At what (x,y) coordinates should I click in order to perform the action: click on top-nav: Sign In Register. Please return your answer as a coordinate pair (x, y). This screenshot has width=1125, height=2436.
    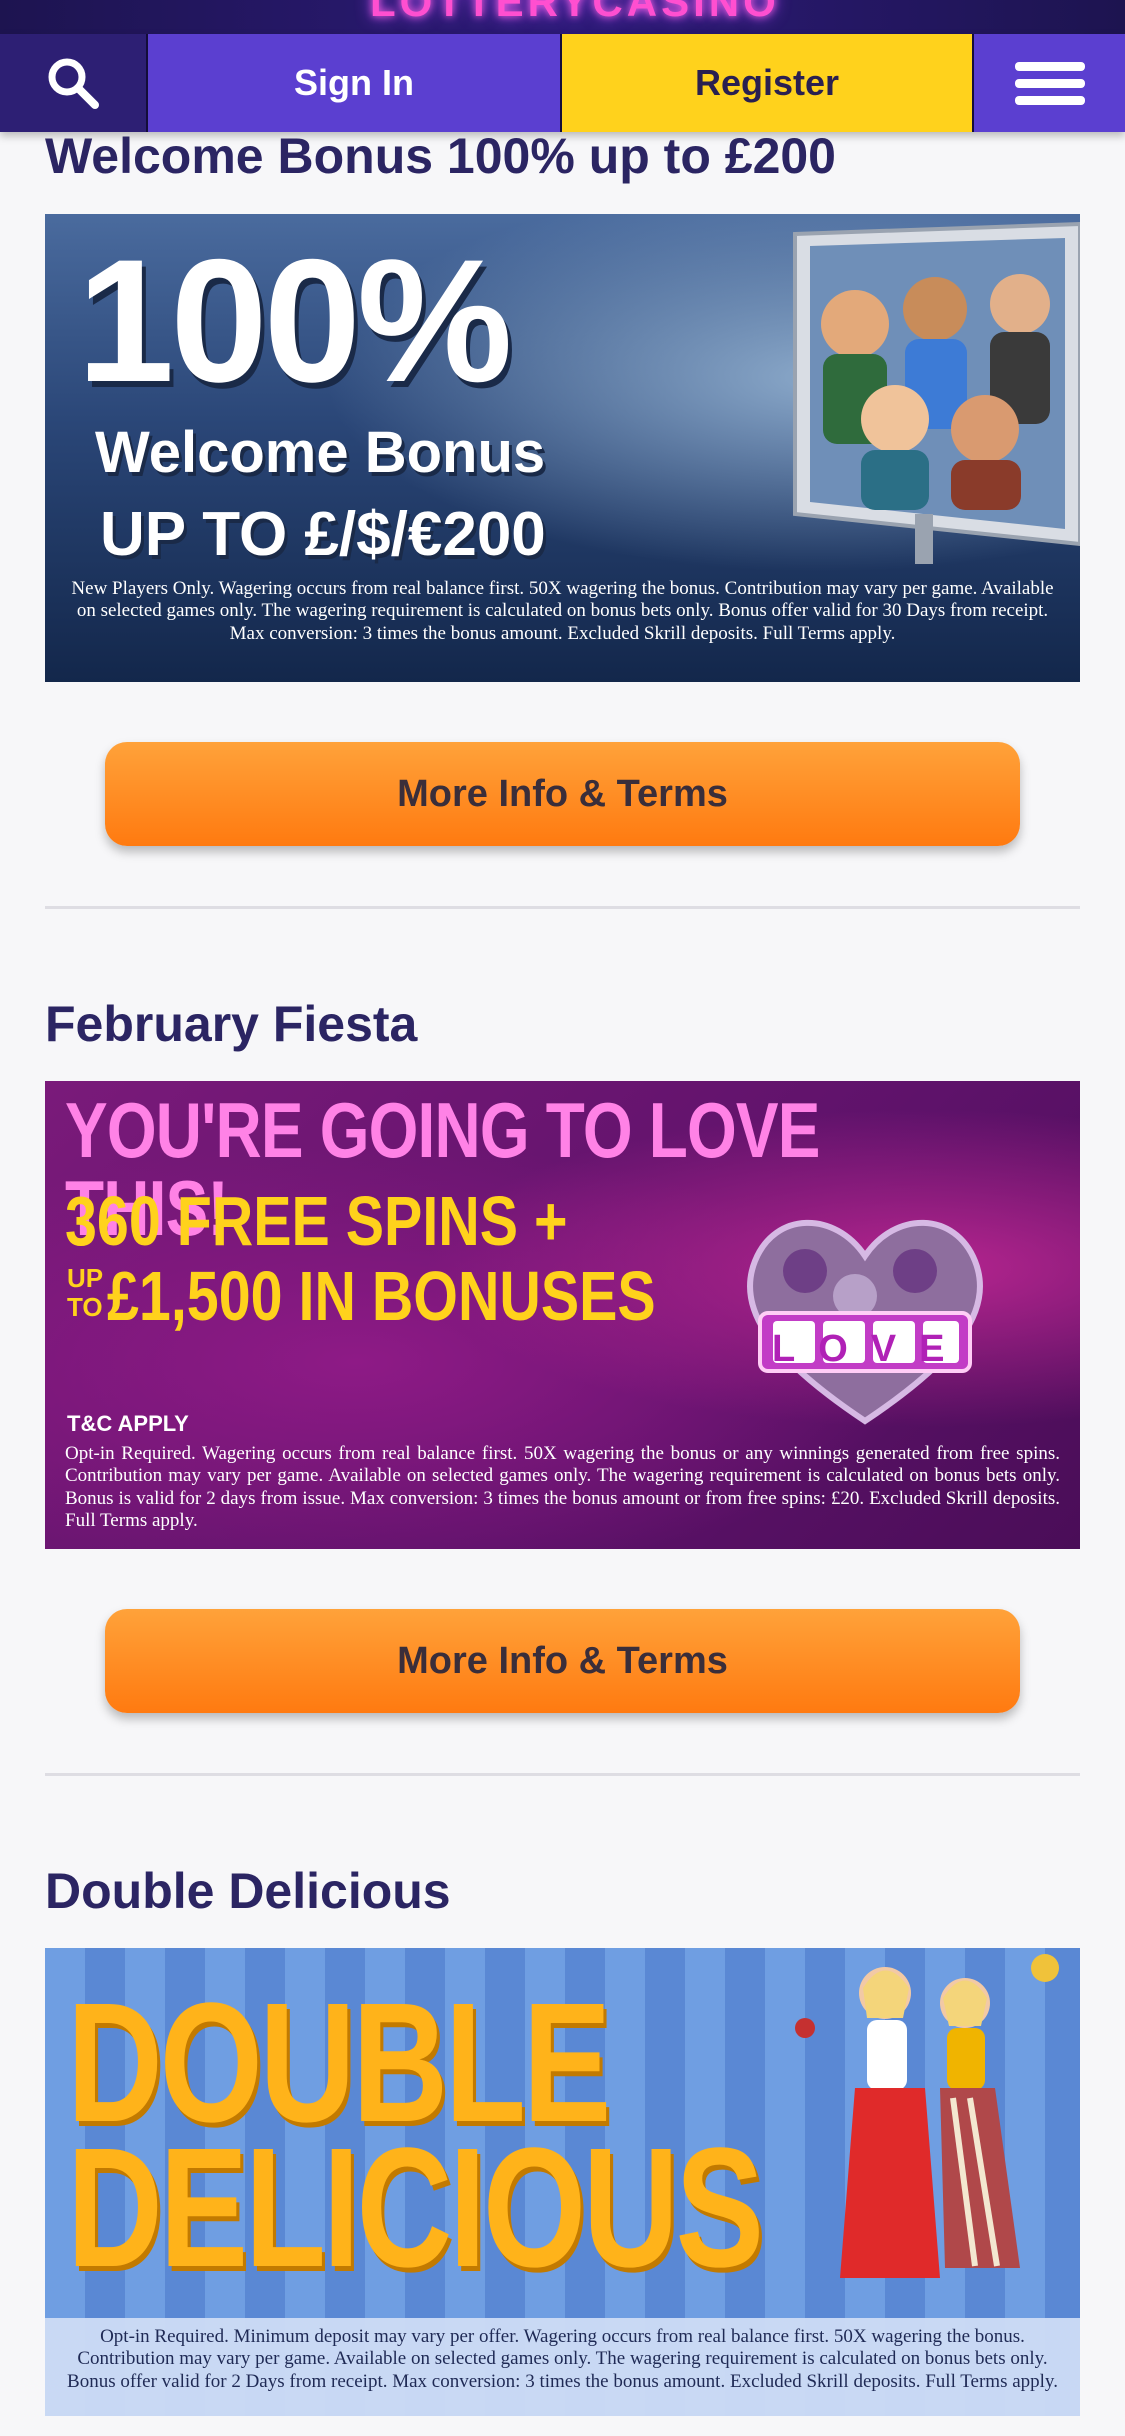
    Looking at the image, I should click on (562, 83).